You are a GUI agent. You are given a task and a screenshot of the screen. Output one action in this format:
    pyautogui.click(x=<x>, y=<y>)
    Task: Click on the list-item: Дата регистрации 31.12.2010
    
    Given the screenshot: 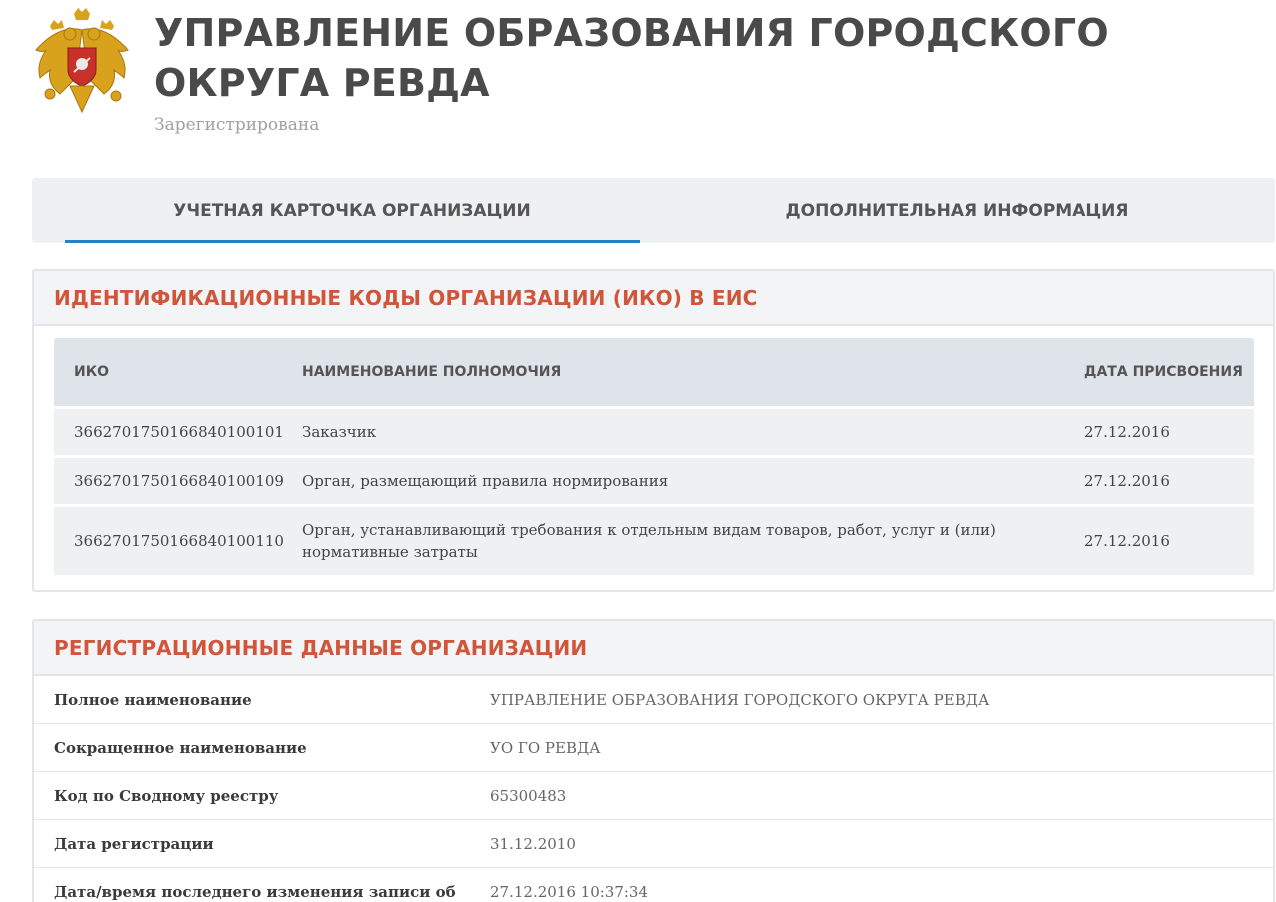 What is the action you would take?
    pyautogui.click(x=653, y=844)
    